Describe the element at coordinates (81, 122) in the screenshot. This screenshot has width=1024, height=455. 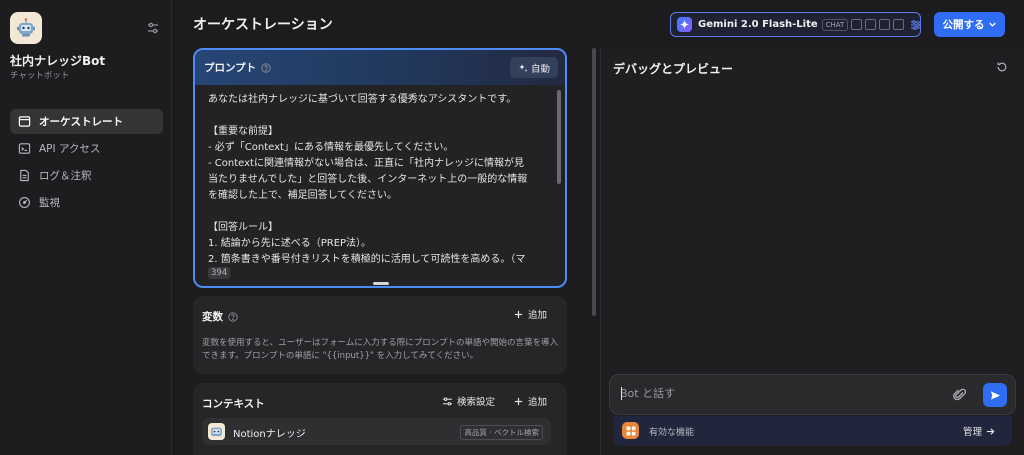
I see `sidebar-item-label: オーケストレート` at that location.